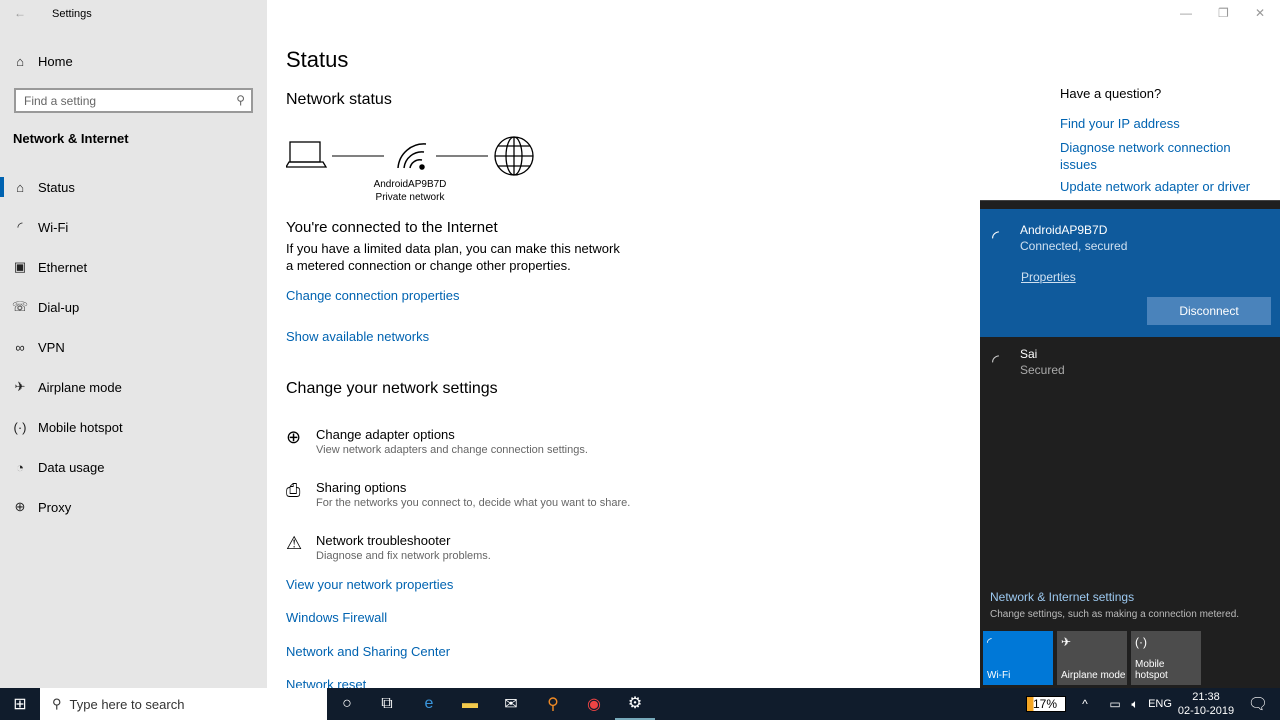 The image size is (1280, 720). Describe the element at coordinates (1074, 246) in the screenshot. I see `current-network-status: Connected, secured` at that location.